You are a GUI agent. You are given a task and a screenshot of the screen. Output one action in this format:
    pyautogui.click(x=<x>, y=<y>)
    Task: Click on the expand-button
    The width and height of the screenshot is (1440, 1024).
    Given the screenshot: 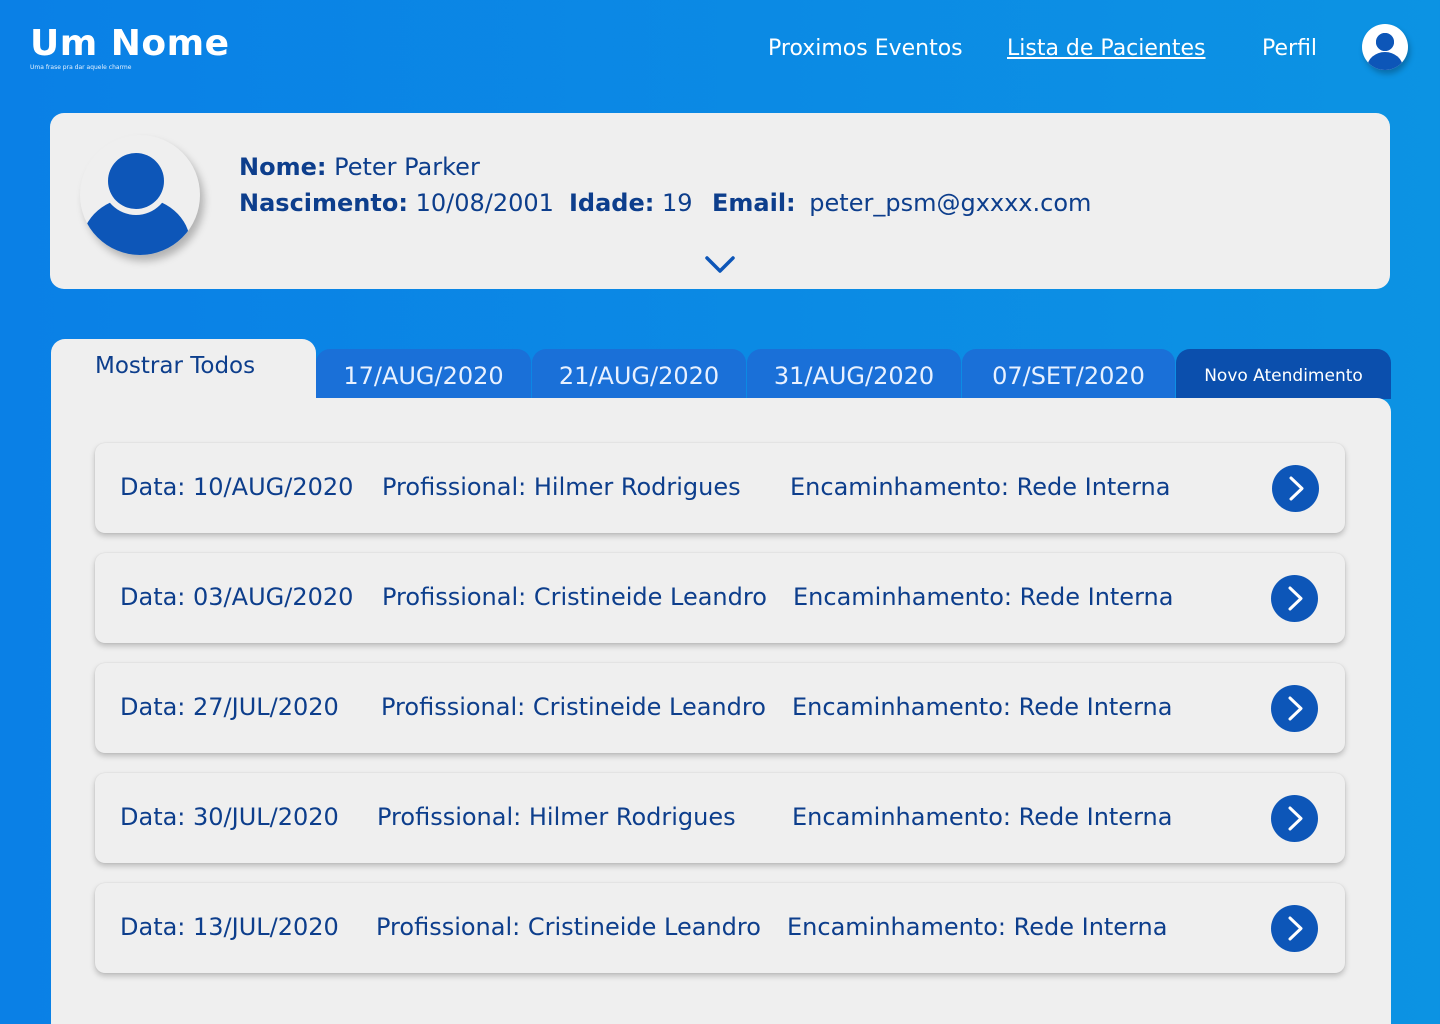 What is the action you would take?
    pyautogui.click(x=720, y=264)
    